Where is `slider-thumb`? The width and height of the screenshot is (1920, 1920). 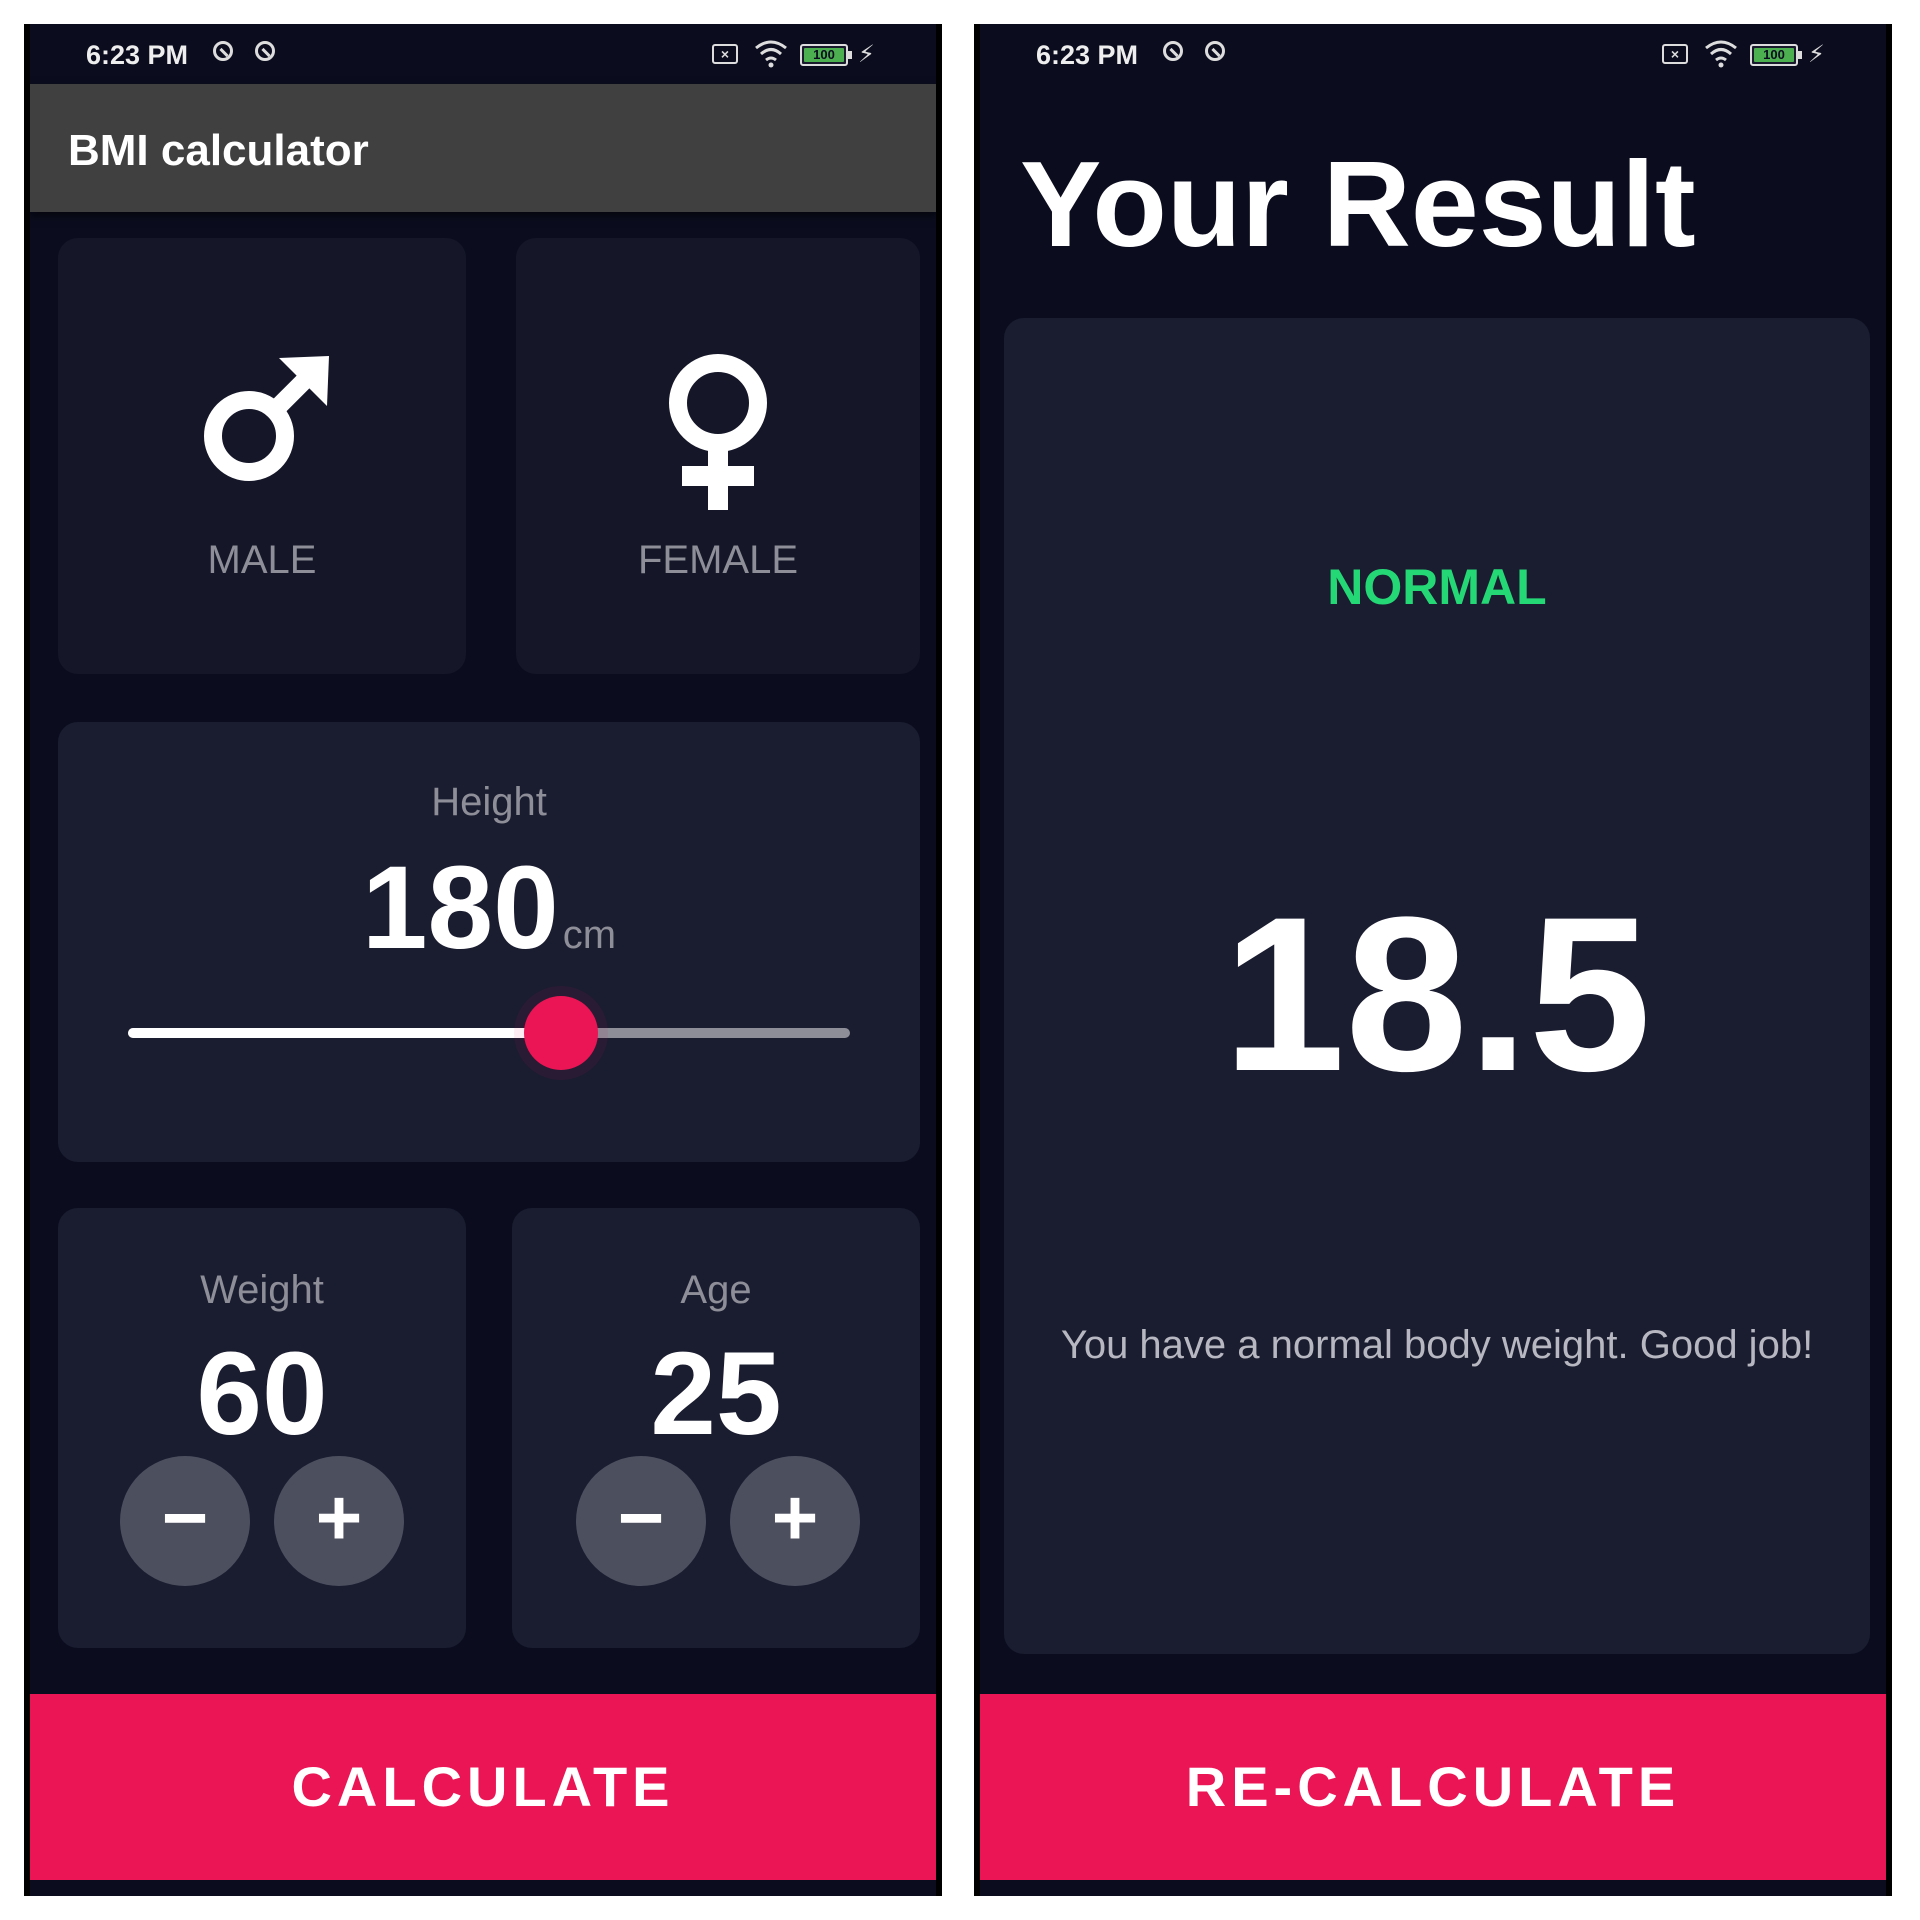
slider-thumb is located at coordinates (561, 1033).